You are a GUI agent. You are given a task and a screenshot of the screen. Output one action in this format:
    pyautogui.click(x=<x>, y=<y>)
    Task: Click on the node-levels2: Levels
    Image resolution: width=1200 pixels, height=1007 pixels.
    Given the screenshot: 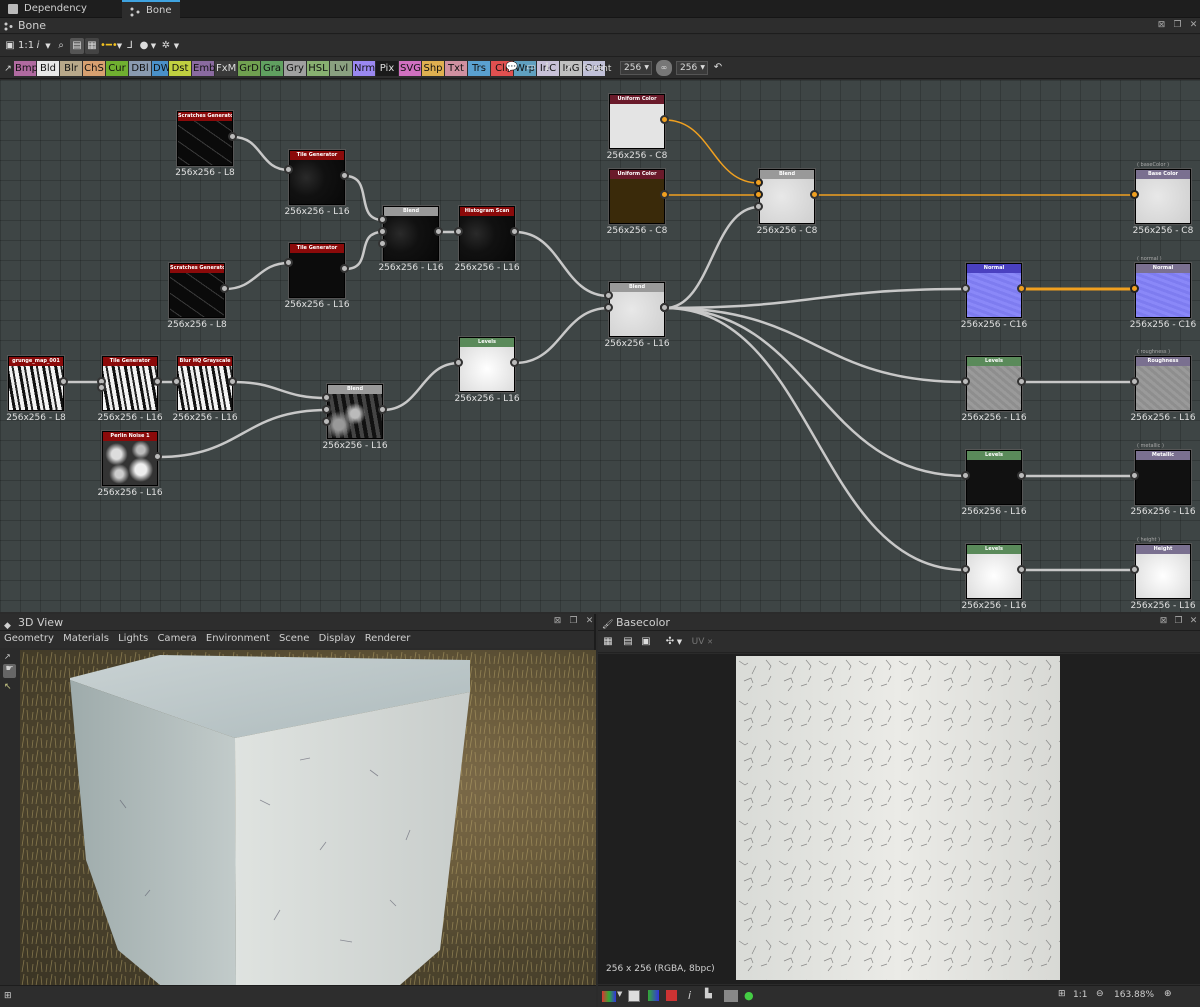 What is the action you would take?
    pyautogui.click(x=994, y=383)
    